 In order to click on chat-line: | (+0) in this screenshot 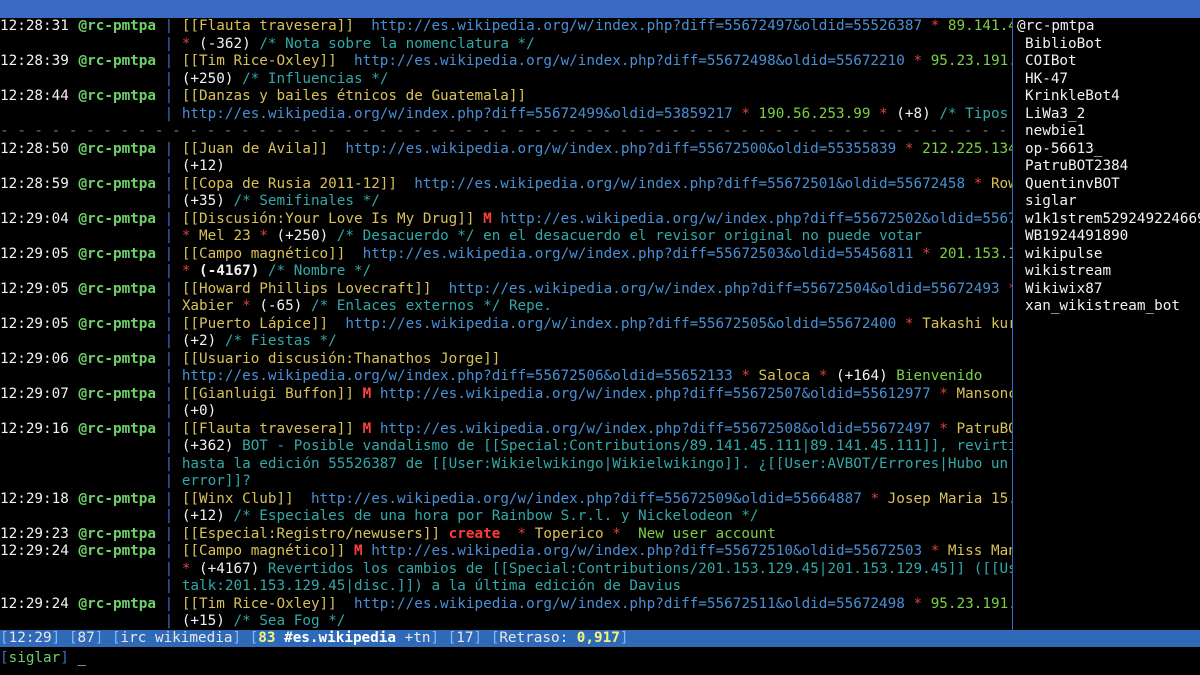, I will do `click(190, 411)`.